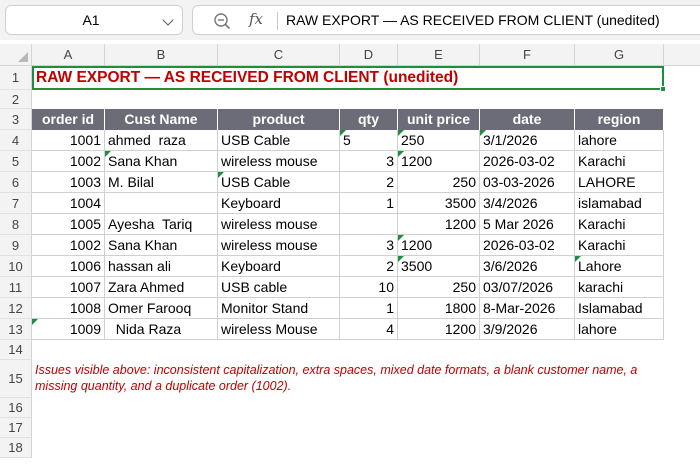 This screenshot has width=700, height=470. I want to click on column-header-c: C, so click(279, 55).